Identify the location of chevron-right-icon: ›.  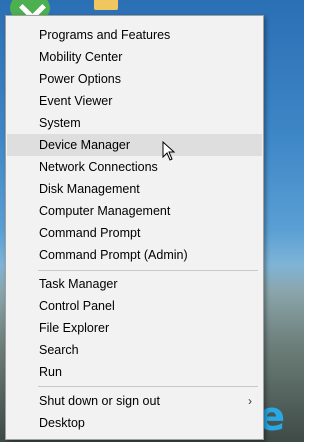
(250, 401).